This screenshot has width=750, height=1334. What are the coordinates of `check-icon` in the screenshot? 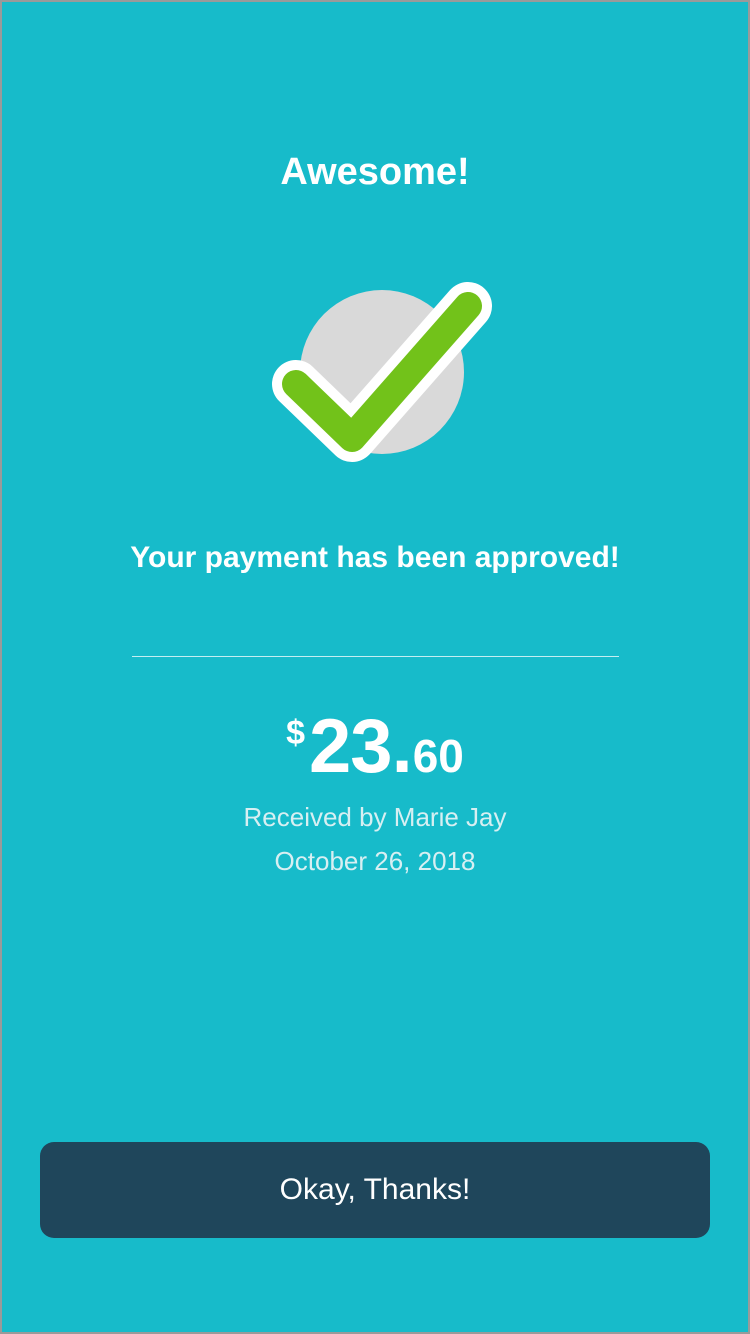 It's located at (382, 372).